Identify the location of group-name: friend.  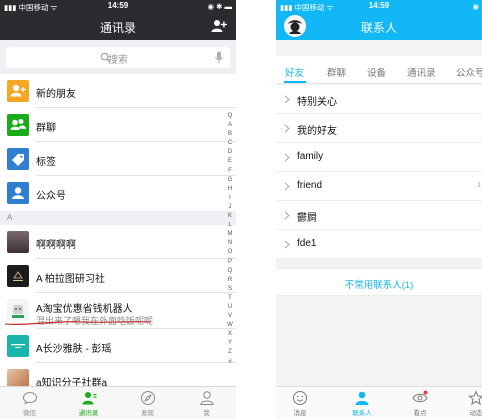
(310, 185).